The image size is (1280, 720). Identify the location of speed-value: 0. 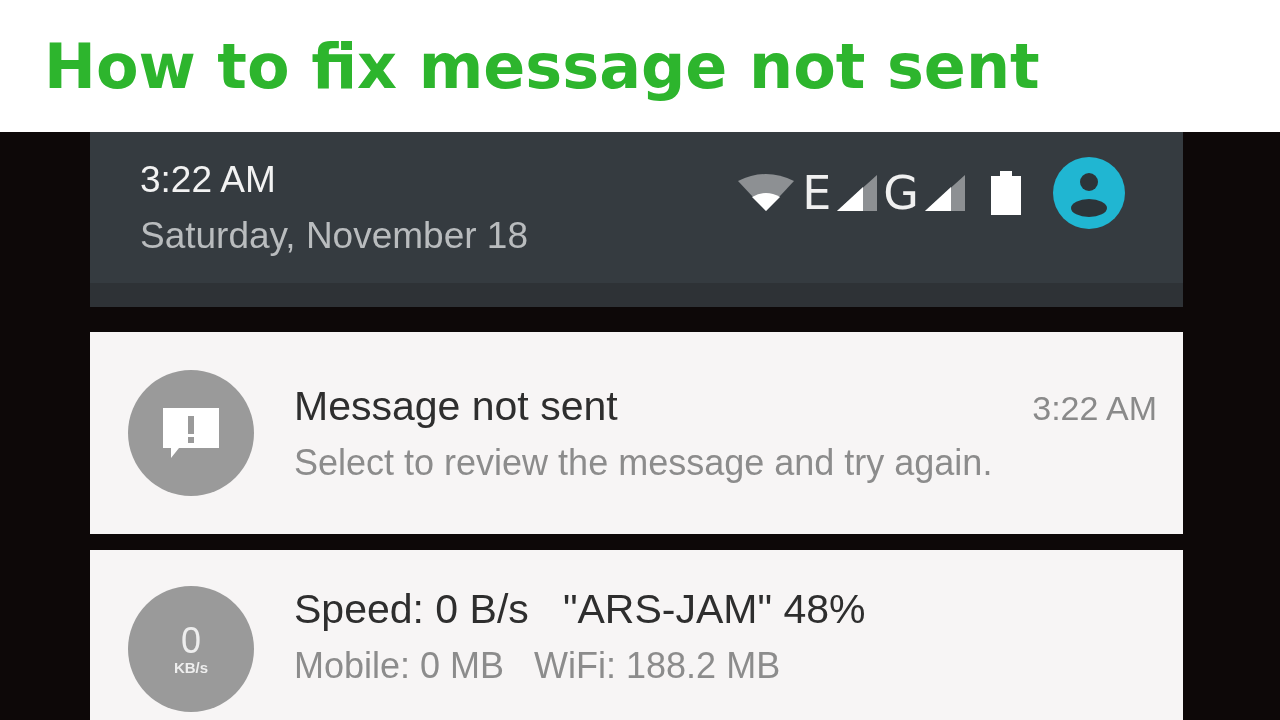
(191, 640).